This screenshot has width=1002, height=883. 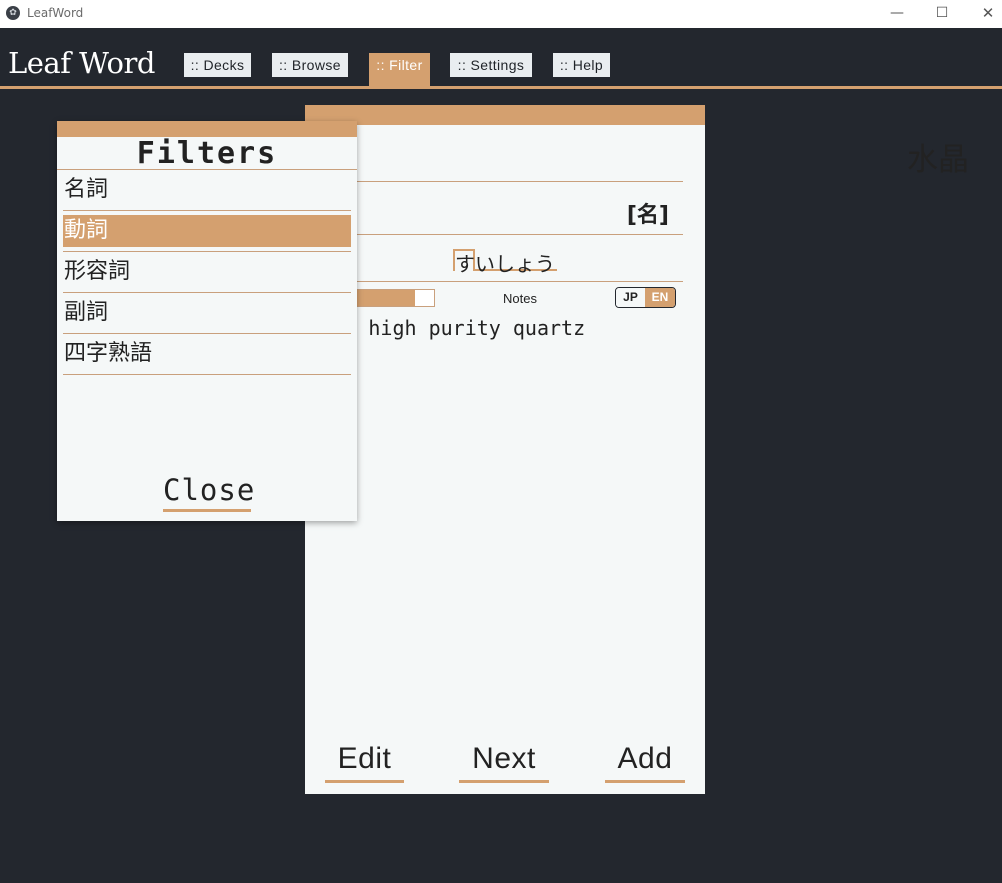 What do you see at coordinates (983, 14) in the screenshot?
I see `close-window-button: ✕` at bounding box center [983, 14].